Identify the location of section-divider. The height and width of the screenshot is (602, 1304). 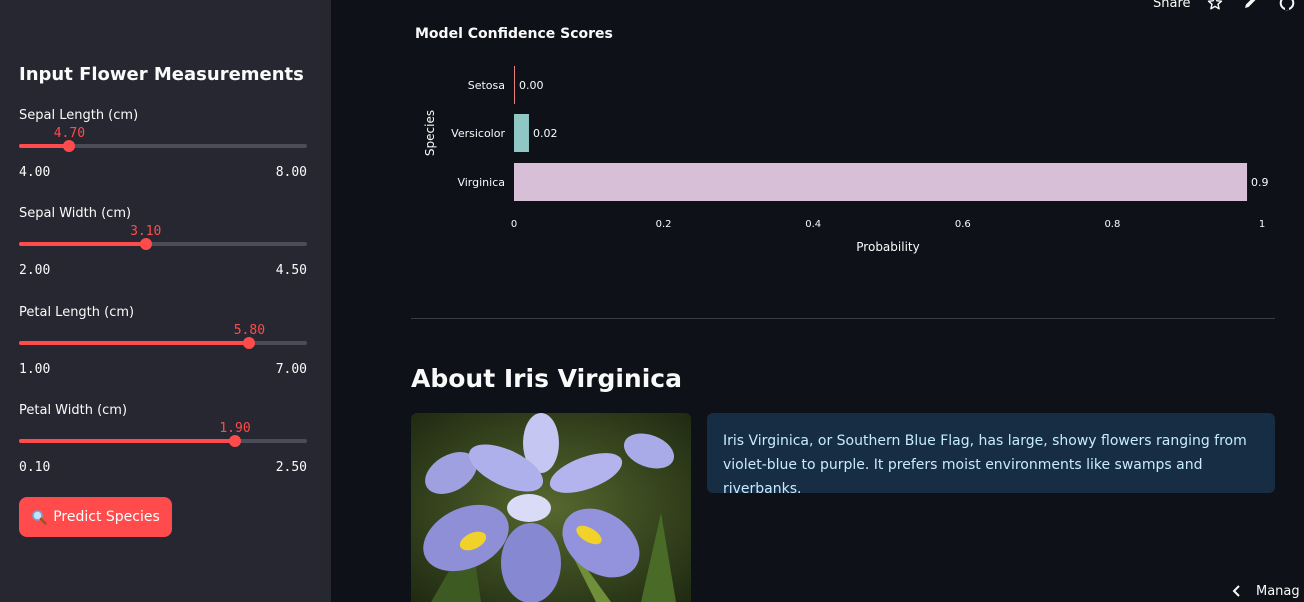
(843, 318).